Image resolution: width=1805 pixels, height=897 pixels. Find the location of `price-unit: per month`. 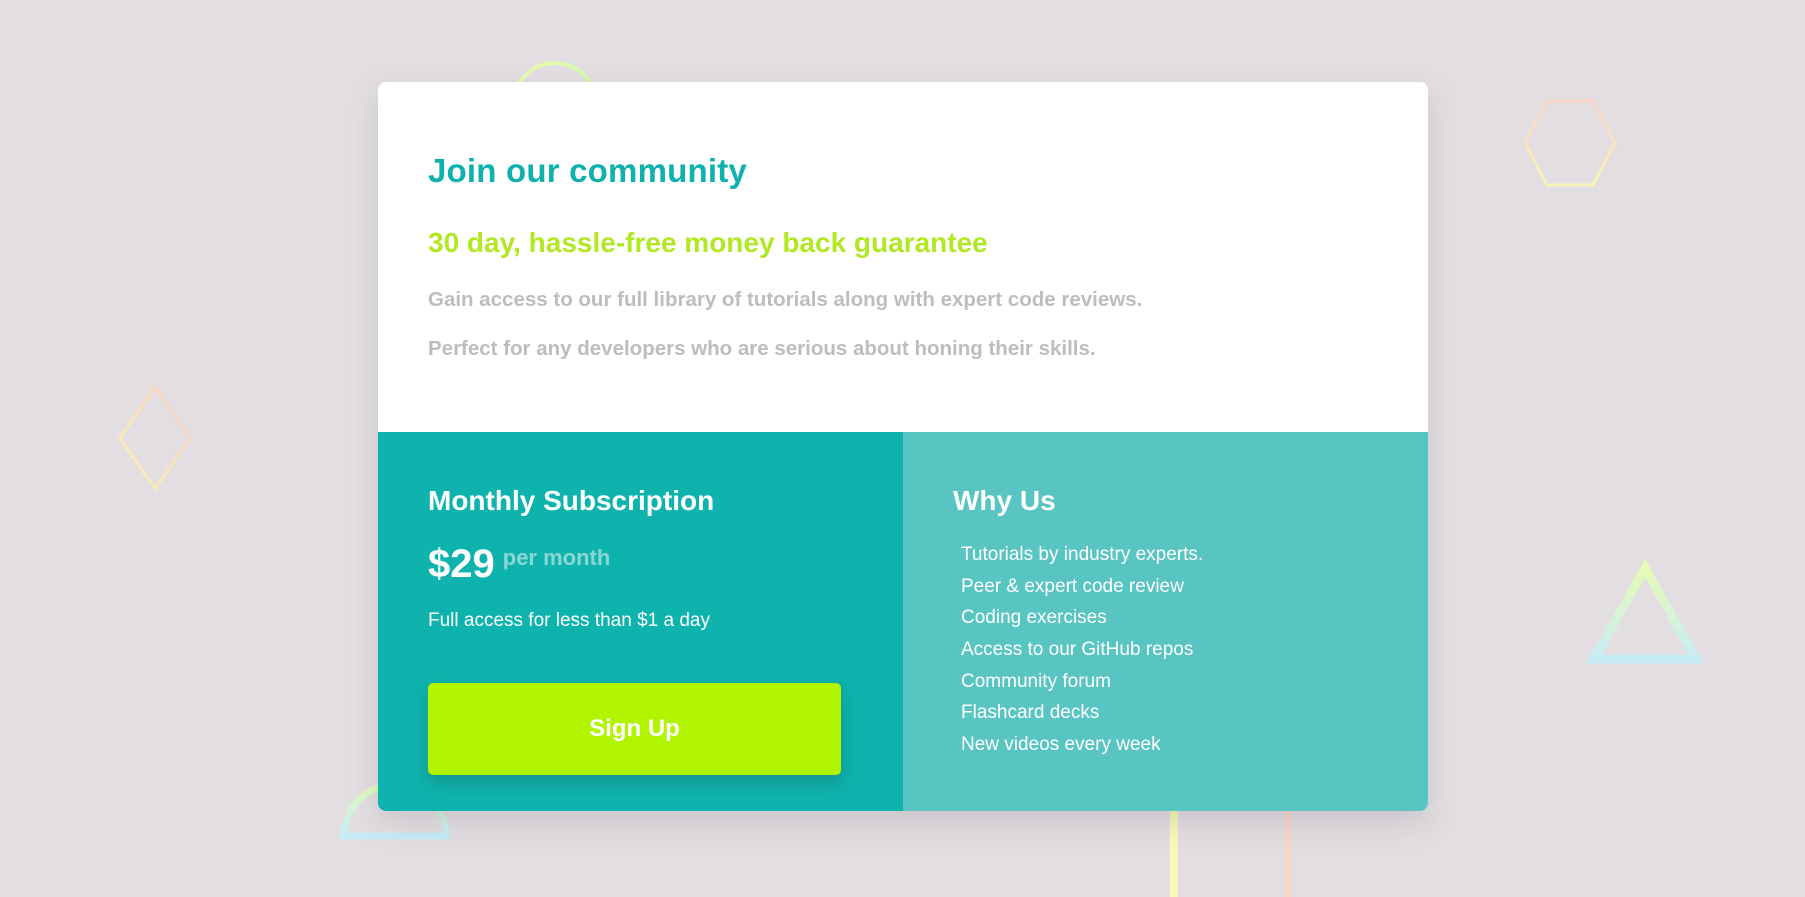

price-unit: per month is located at coordinates (556, 557).